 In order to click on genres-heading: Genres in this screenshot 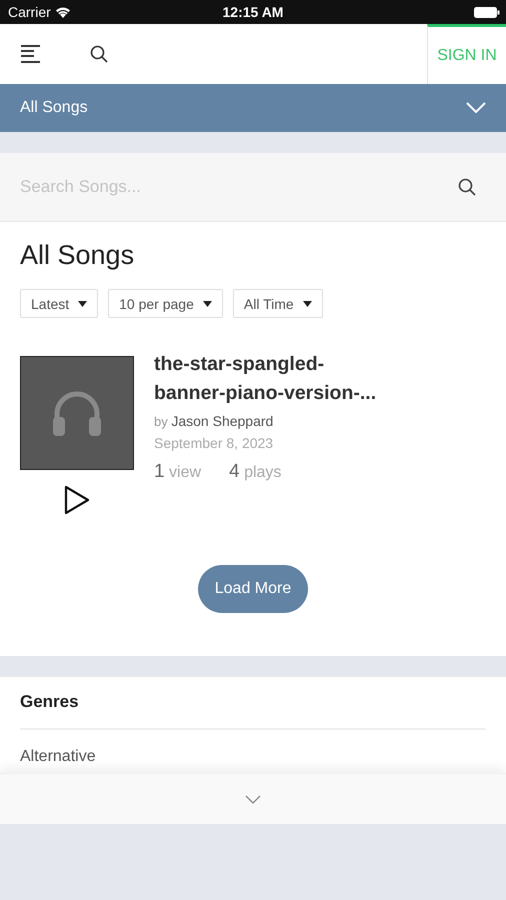, I will do `click(253, 703)`.